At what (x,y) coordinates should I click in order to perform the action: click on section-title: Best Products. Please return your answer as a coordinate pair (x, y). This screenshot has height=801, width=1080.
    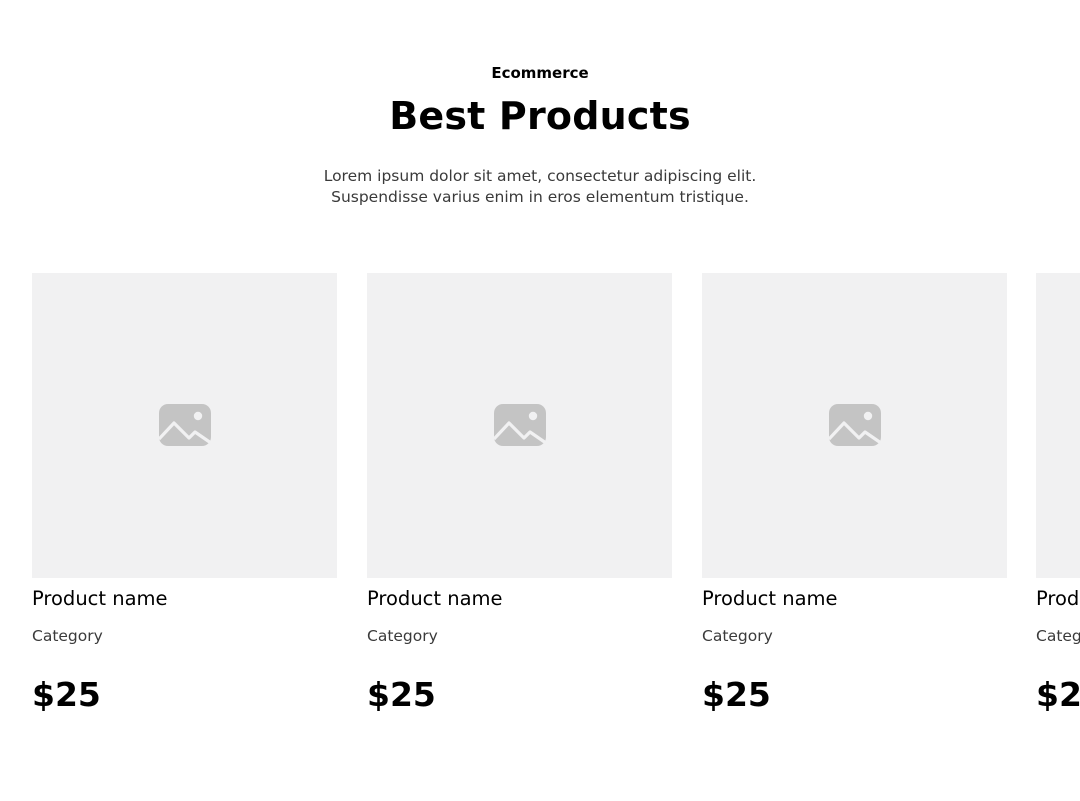
    Looking at the image, I should click on (540, 116).